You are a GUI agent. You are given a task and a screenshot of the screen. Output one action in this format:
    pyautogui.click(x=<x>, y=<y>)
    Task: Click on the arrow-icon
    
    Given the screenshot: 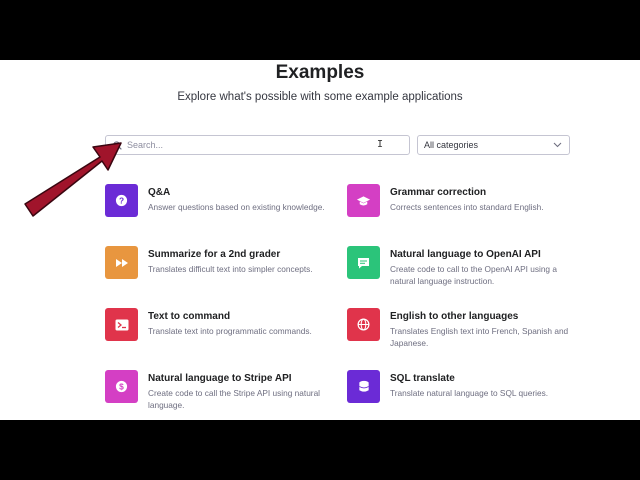 What is the action you would take?
    pyautogui.click(x=73, y=179)
    